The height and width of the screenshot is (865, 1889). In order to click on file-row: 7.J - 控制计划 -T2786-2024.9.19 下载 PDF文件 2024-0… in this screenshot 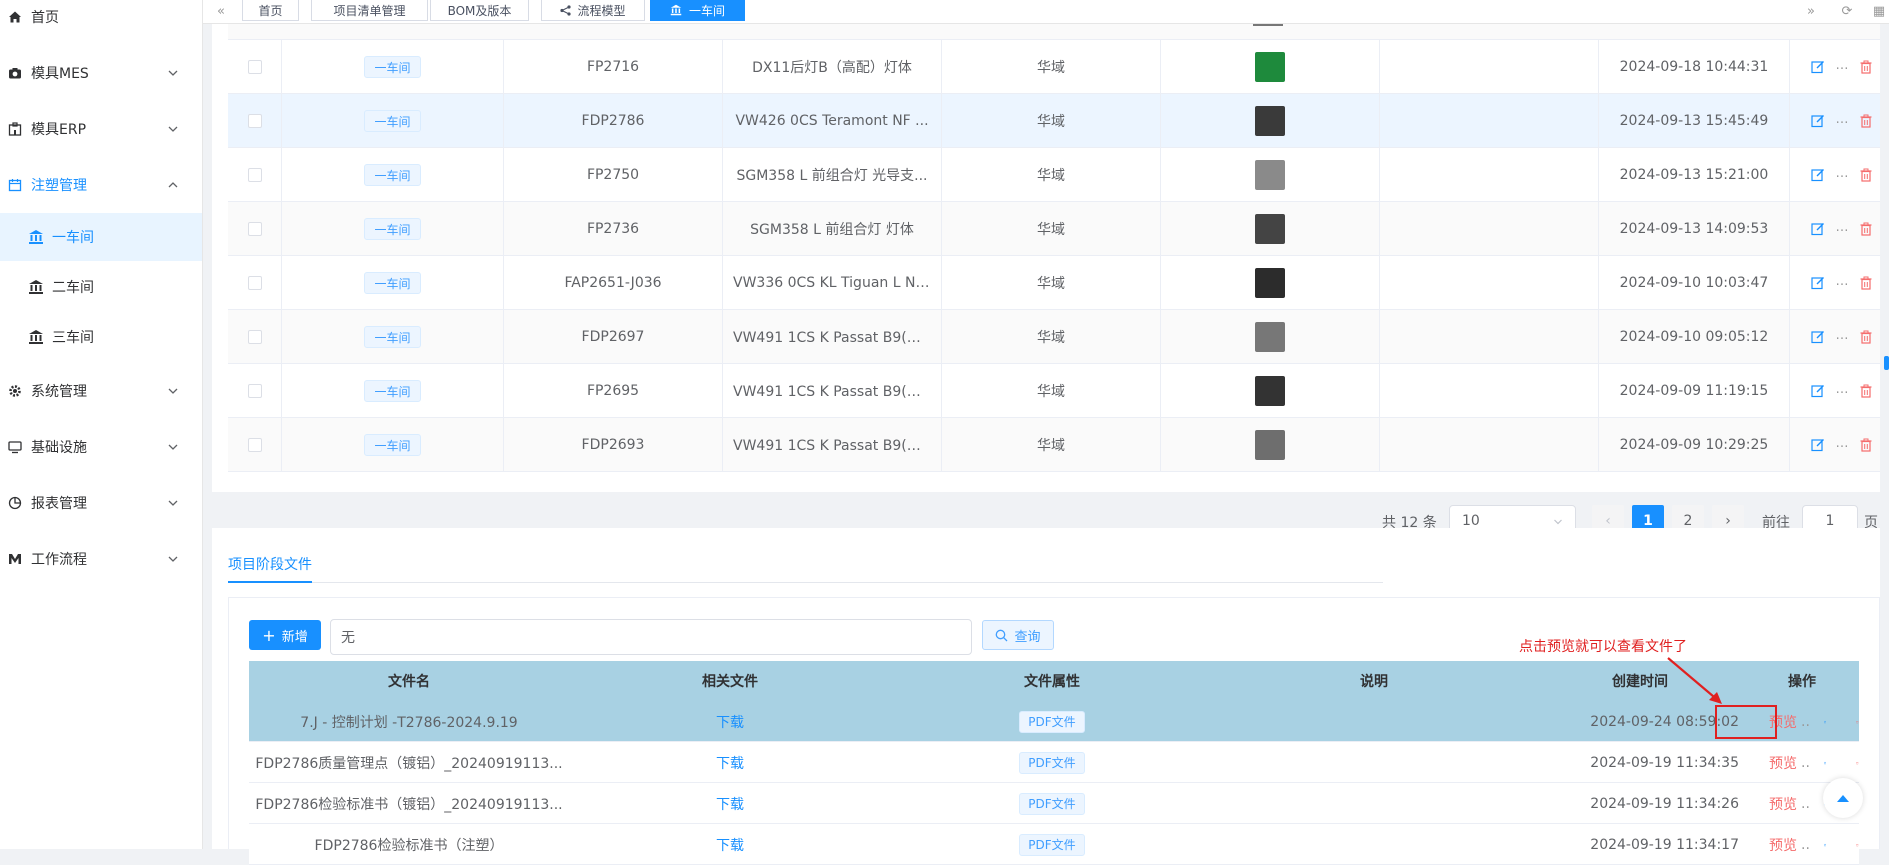, I will do `click(1054, 721)`.